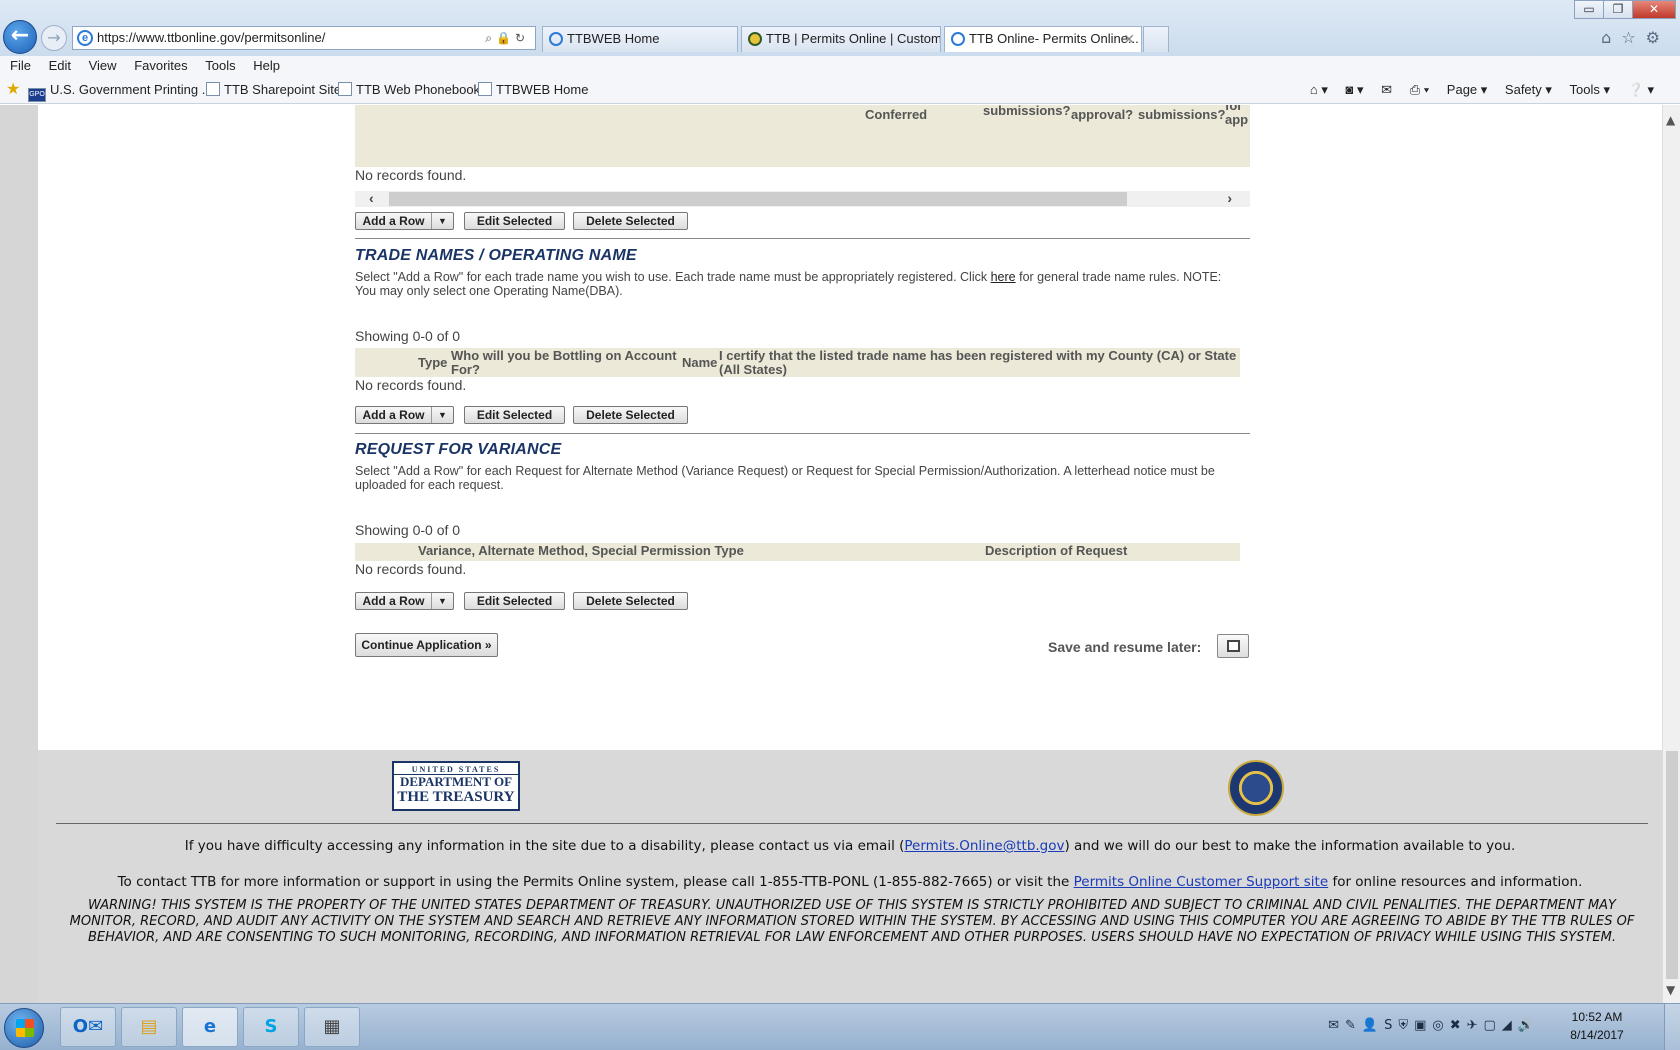  I want to click on chevron-right-icon: ›, so click(1229, 198).